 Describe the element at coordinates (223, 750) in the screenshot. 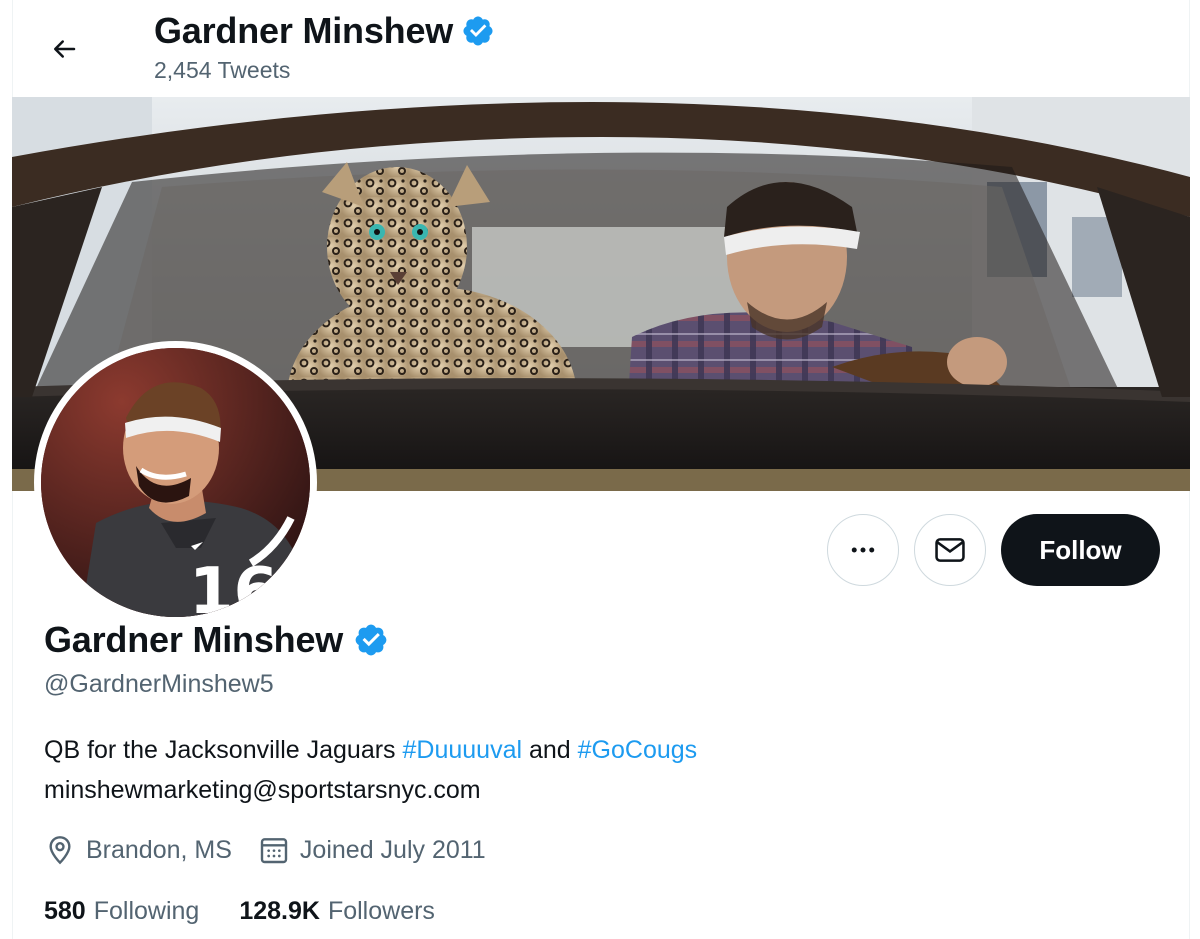

I see `bio-text: QB for the Jacksonville Jaguars` at that location.